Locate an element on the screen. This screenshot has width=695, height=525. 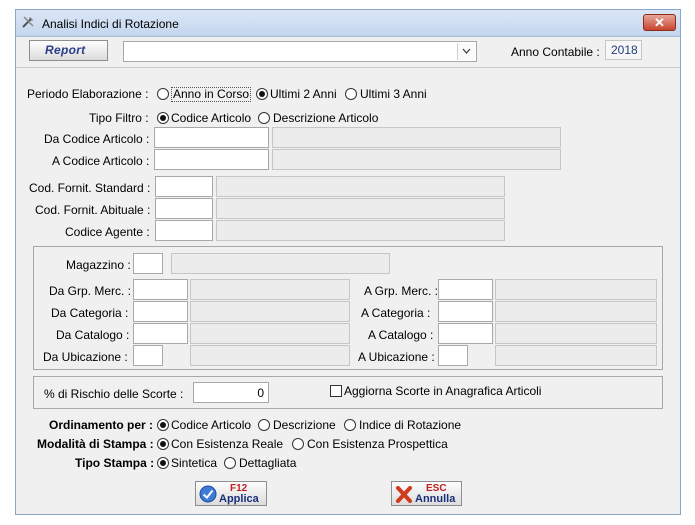
report-button-label: Report is located at coordinates (65, 50).